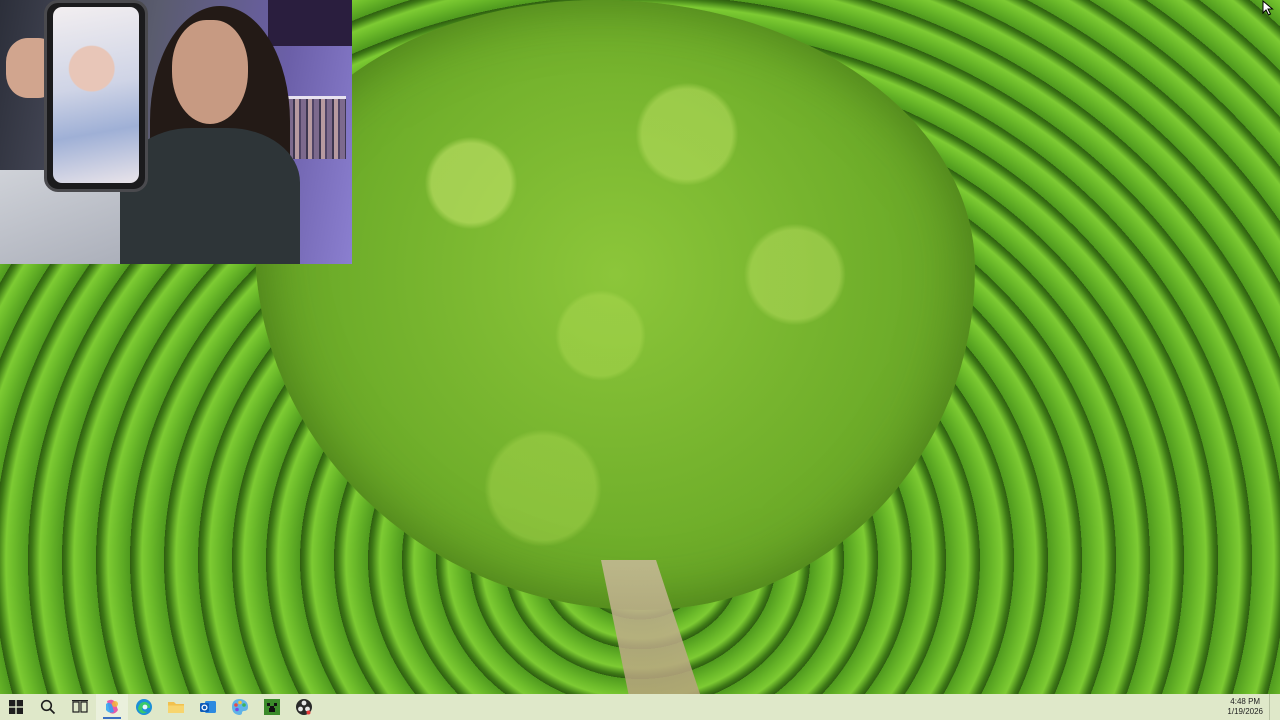  Describe the element at coordinates (1245, 701) in the screenshot. I see `clock-time: 4:48 PM` at that location.